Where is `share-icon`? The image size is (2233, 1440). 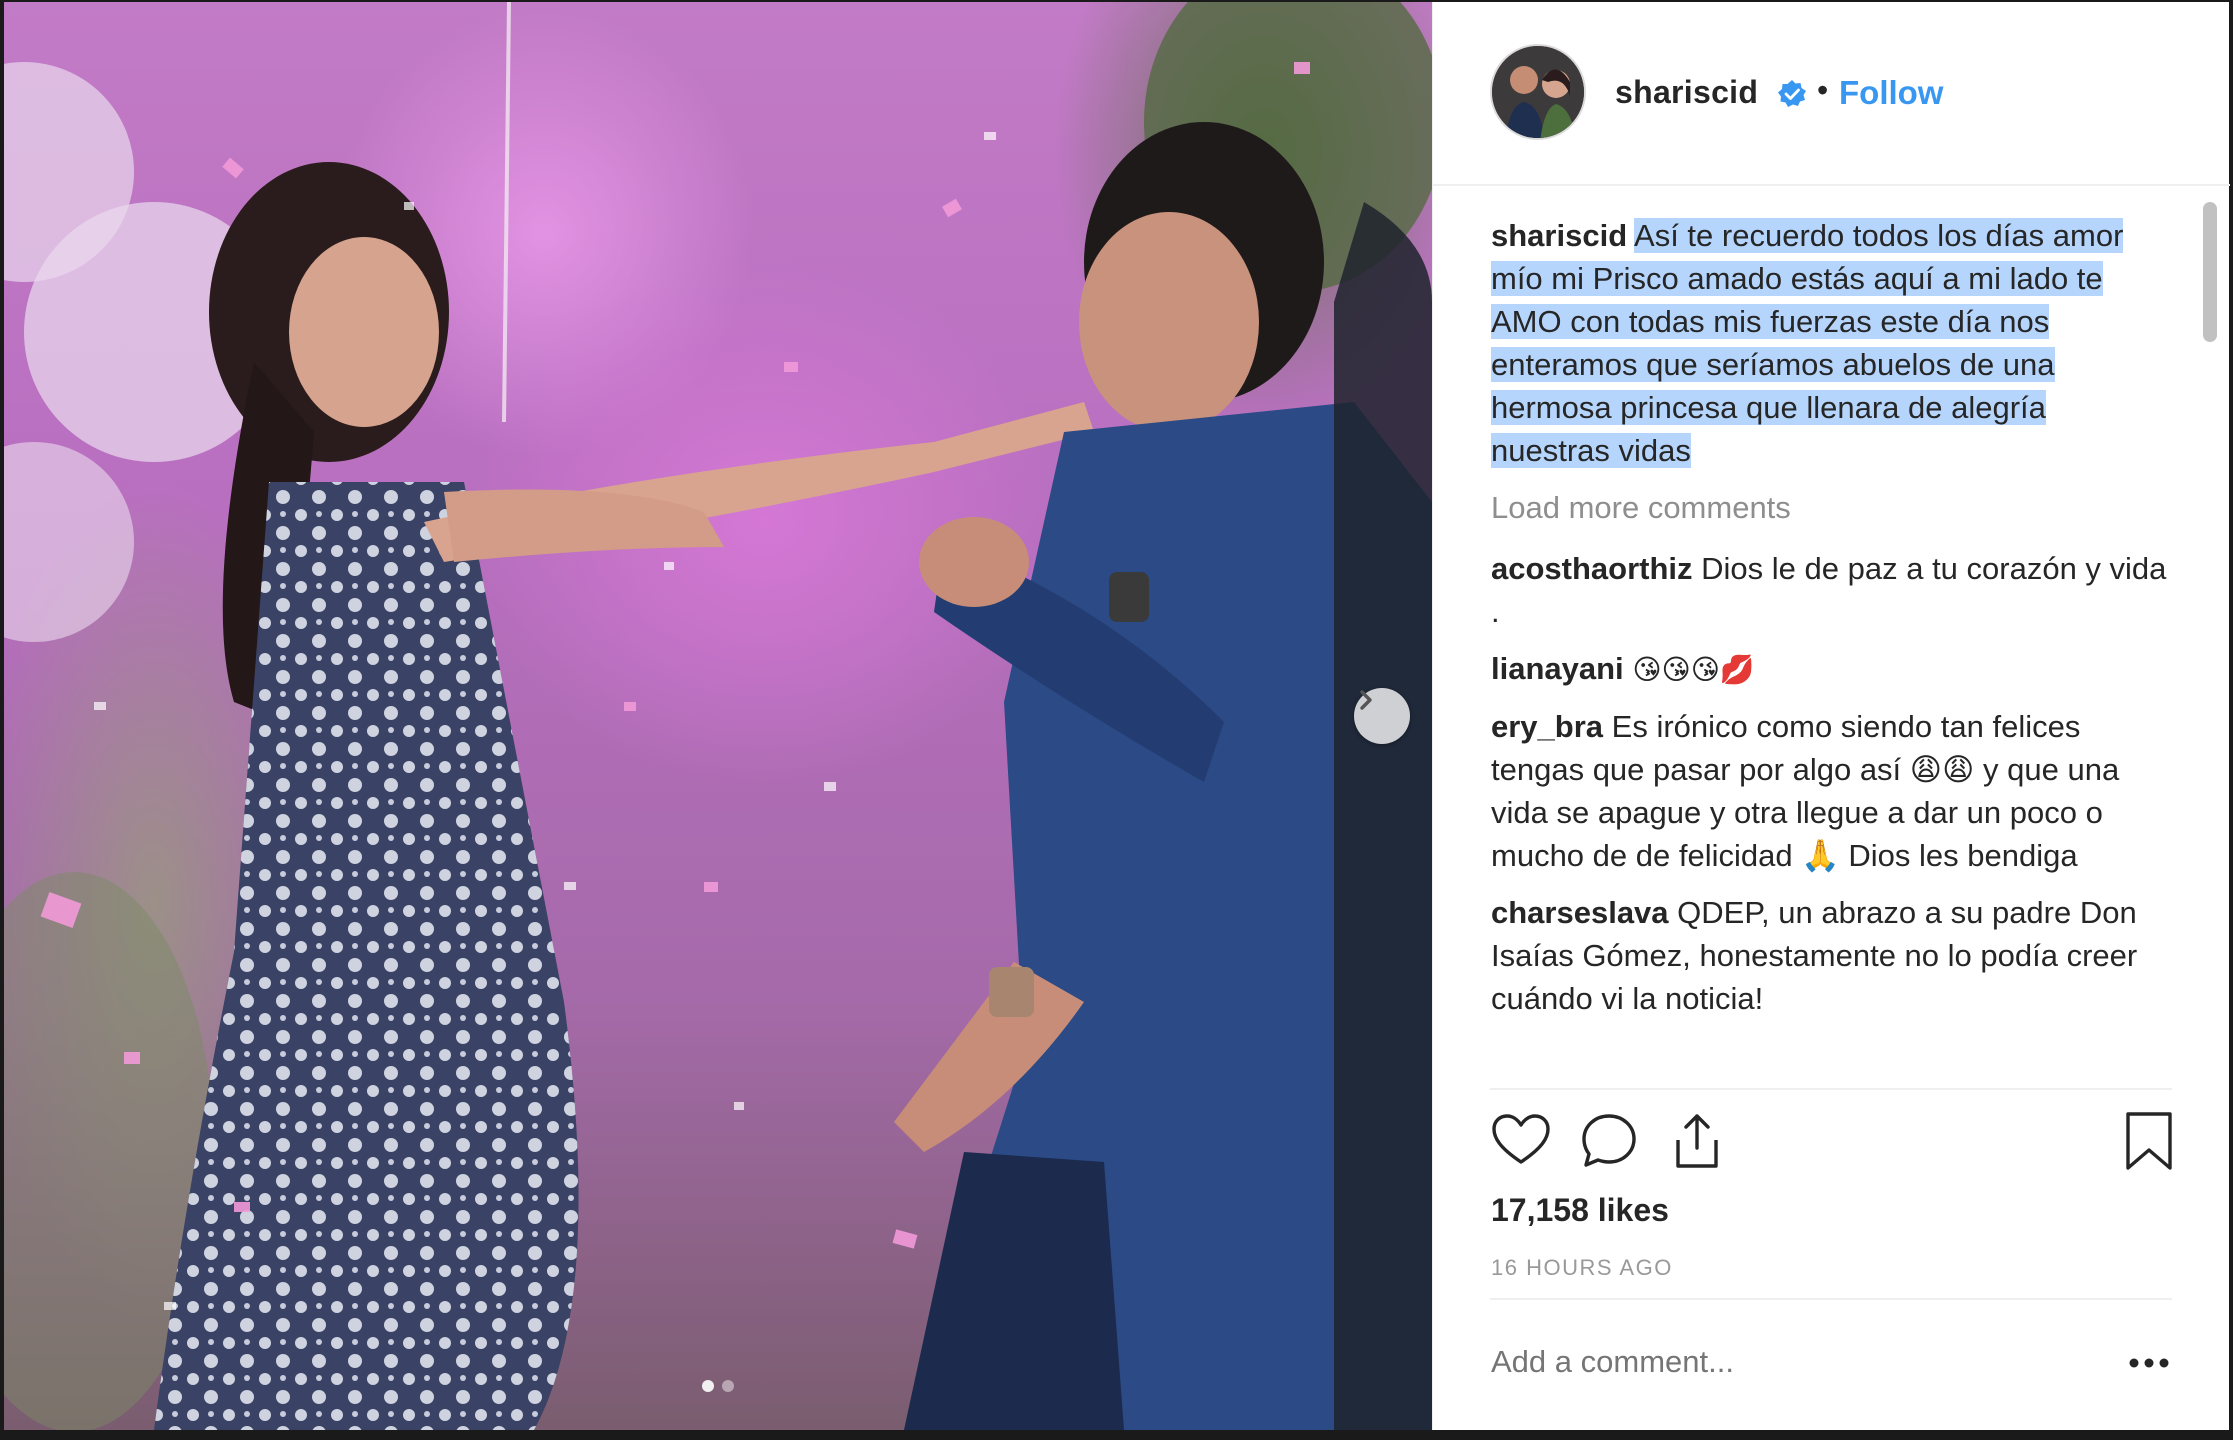
share-icon is located at coordinates (1697, 1141).